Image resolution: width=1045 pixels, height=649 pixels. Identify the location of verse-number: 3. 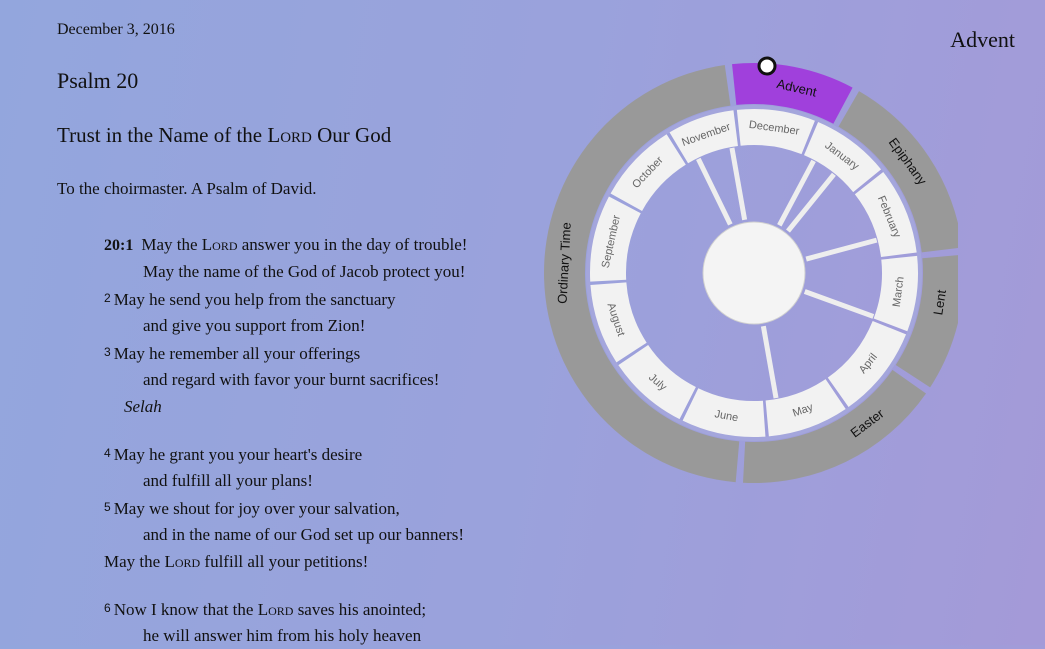
(107, 352).